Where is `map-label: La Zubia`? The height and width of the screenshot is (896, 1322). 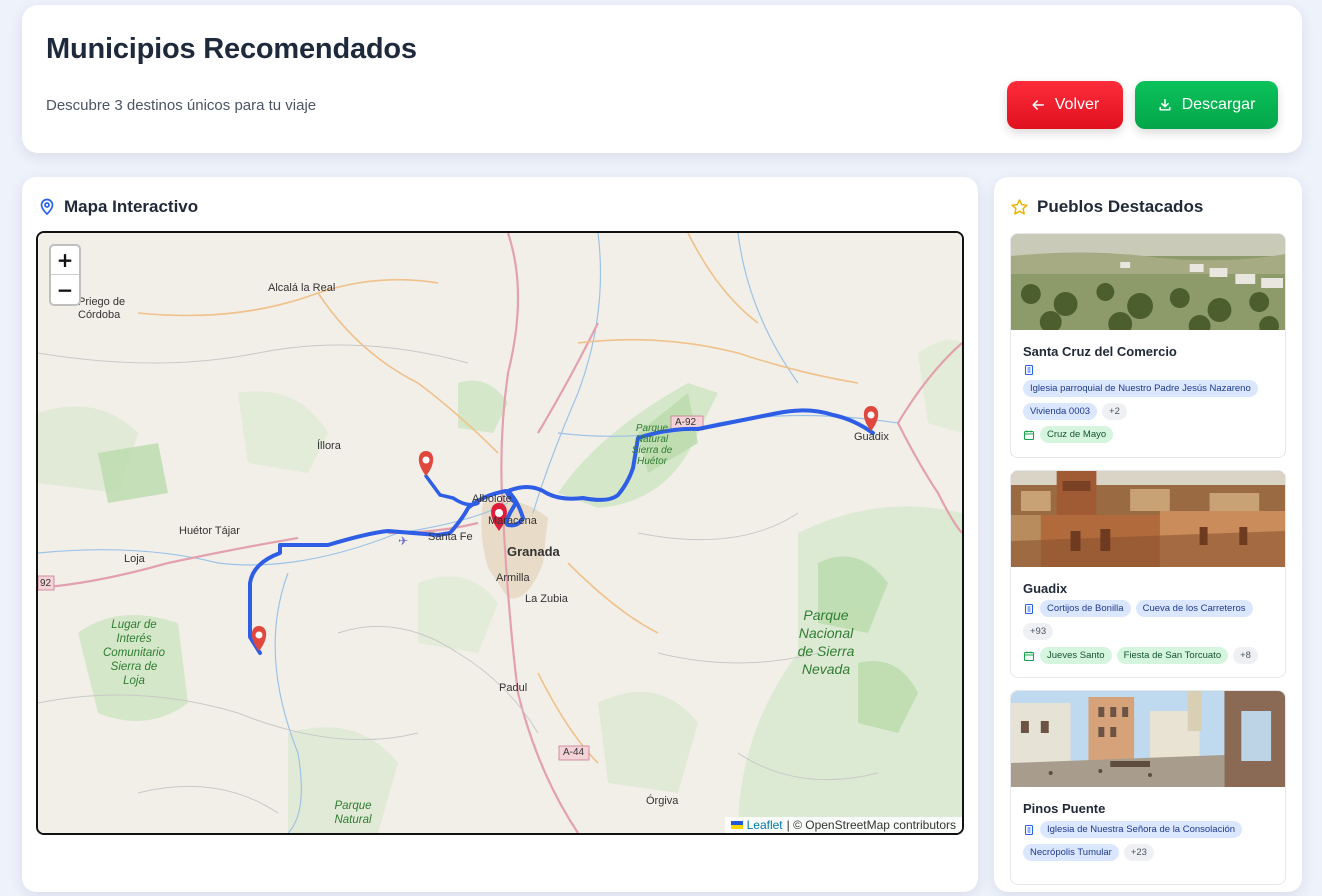 map-label: La Zubia is located at coordinates (546, 599).